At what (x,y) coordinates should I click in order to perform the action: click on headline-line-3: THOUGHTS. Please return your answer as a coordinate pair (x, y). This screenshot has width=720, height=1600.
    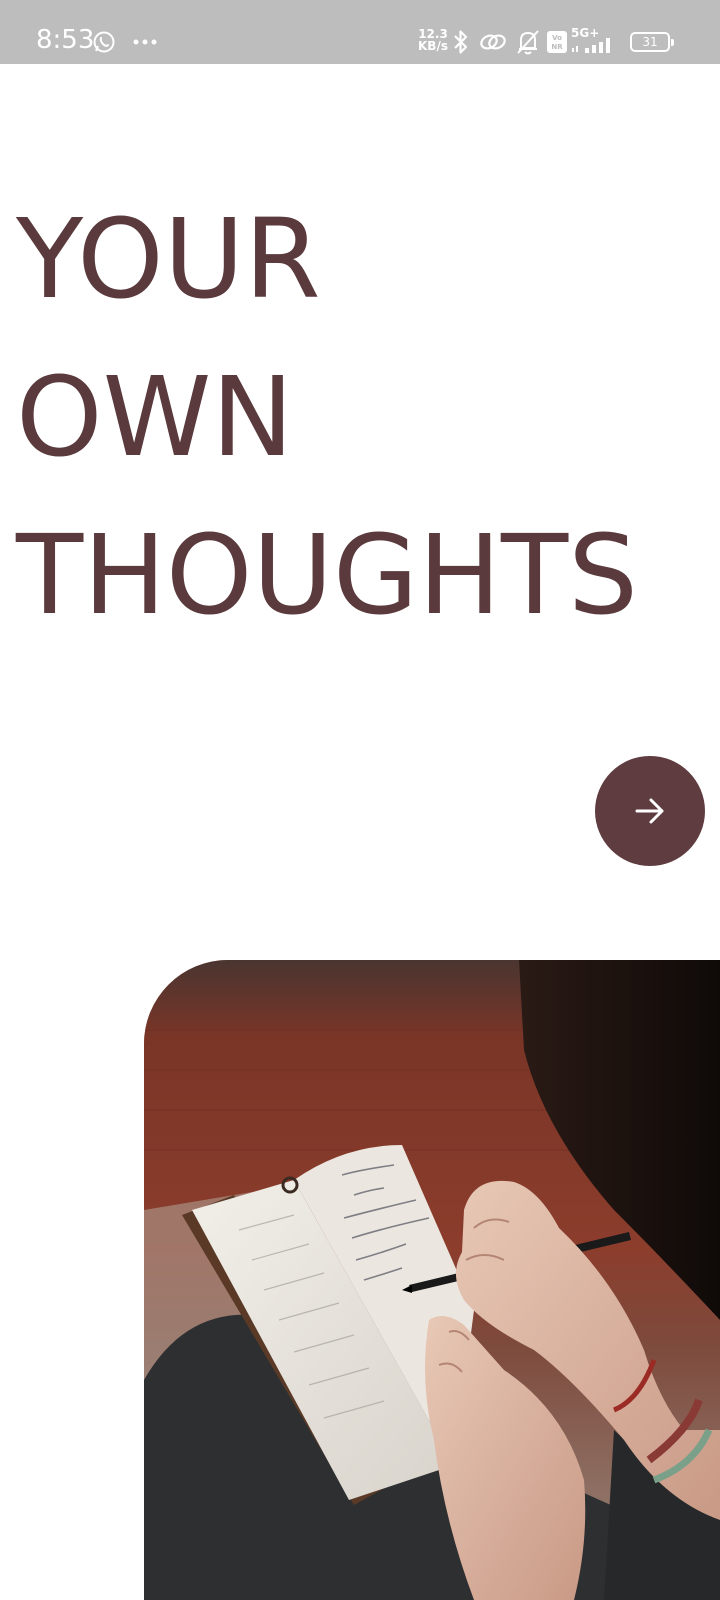
    Looking at the image, I should click on (327, 575).